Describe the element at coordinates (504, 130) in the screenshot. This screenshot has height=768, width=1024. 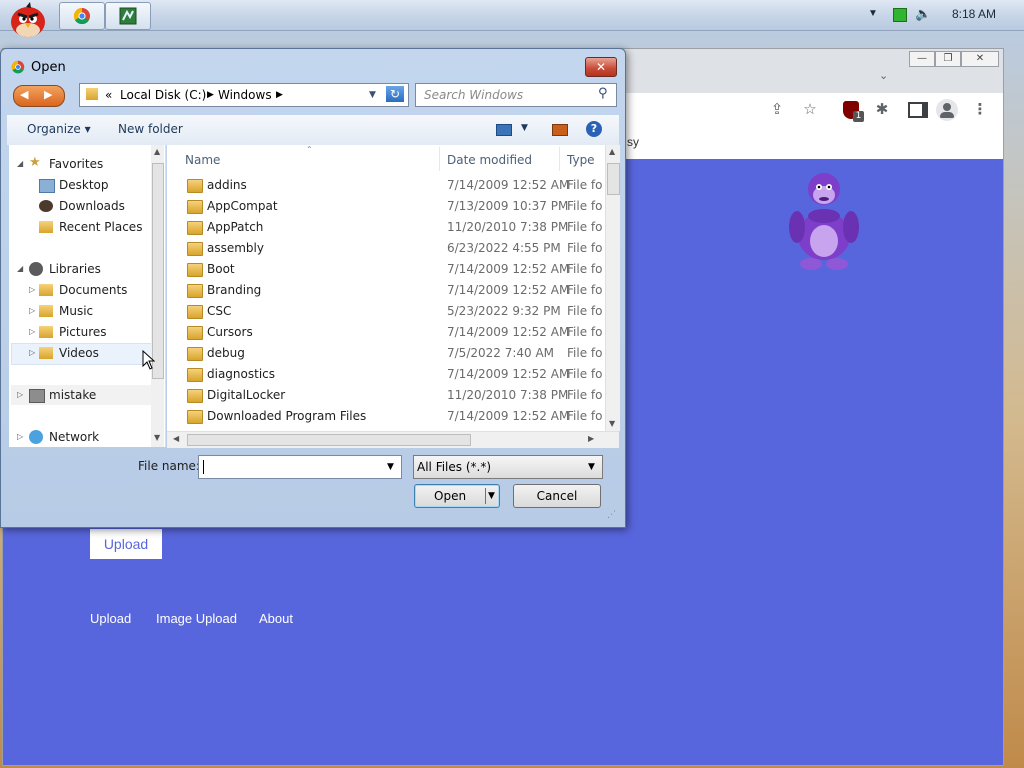
I see `view-options-icon` at that location.